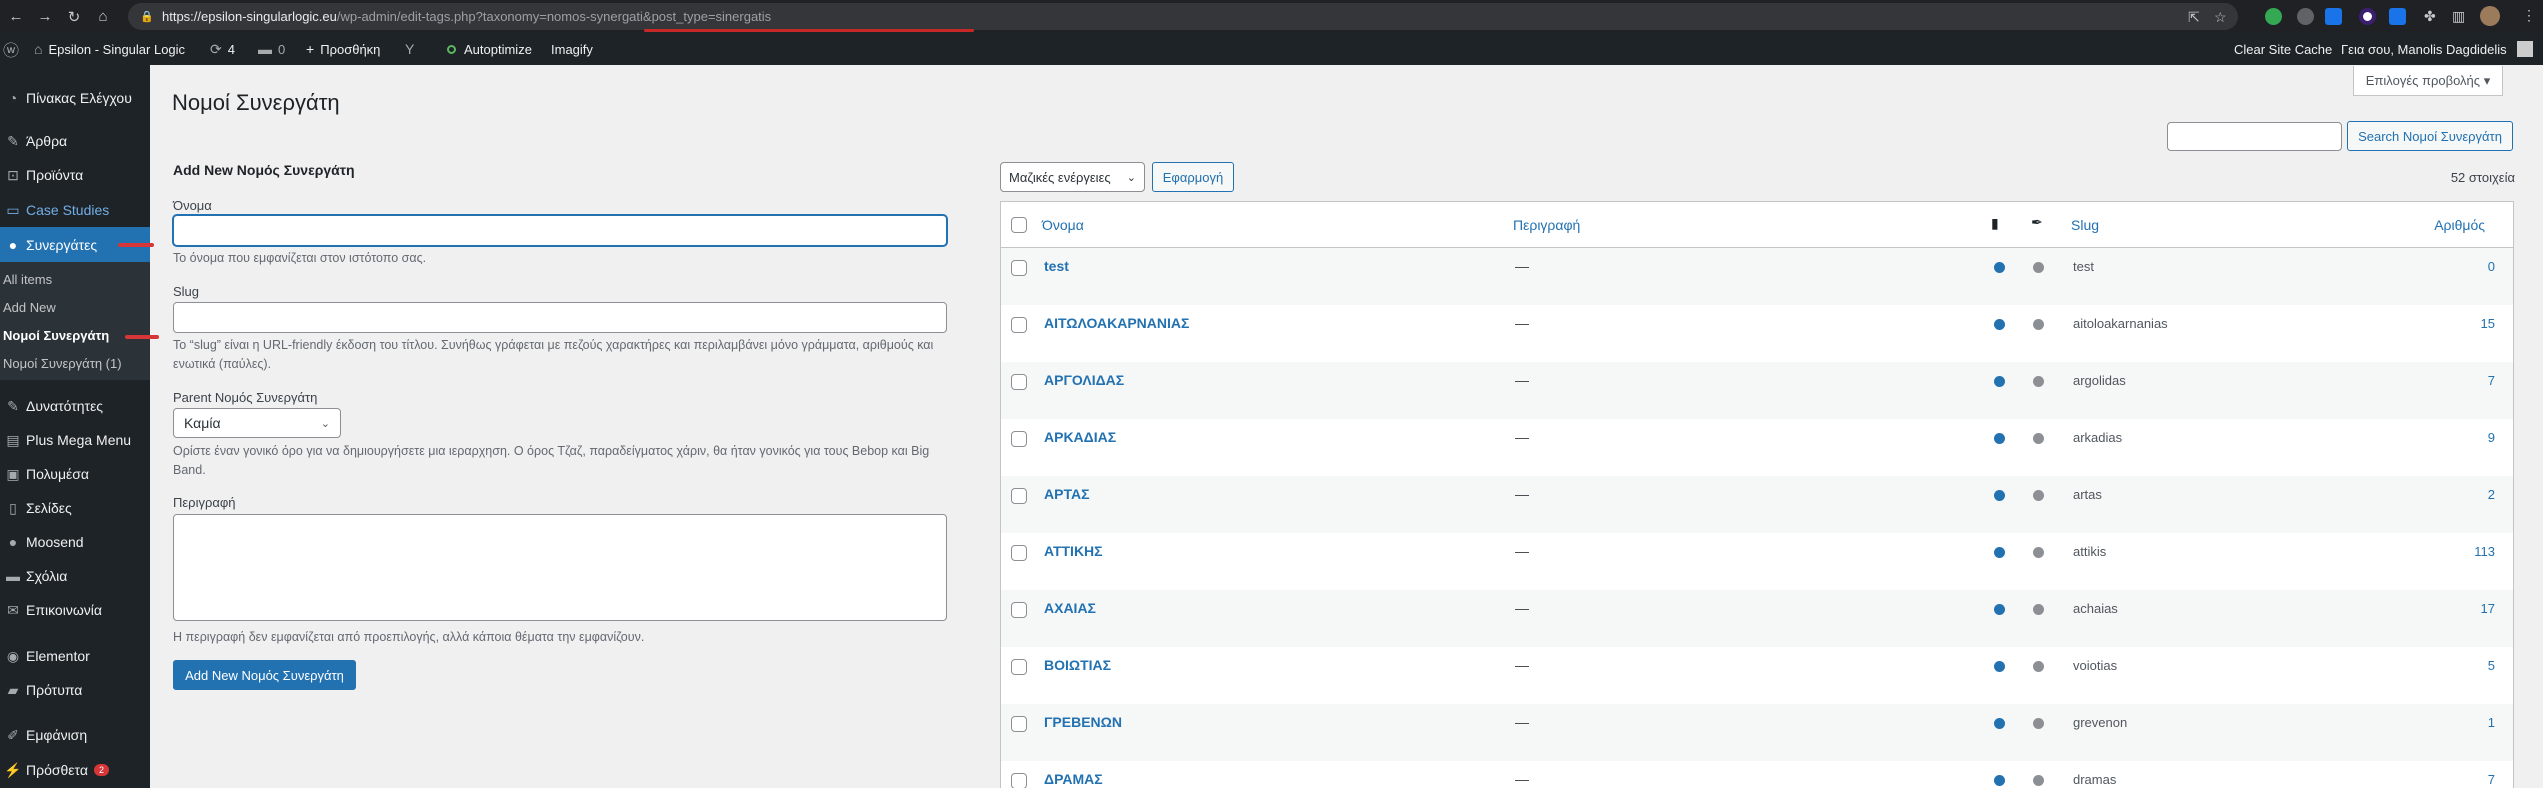 Image resolution: width=2543 pixels, height=788 pixels. Describe the element at coordinates (75, 175) in the screenshot. I see `menu-products: ⊡ Προϊόντα` at that location.